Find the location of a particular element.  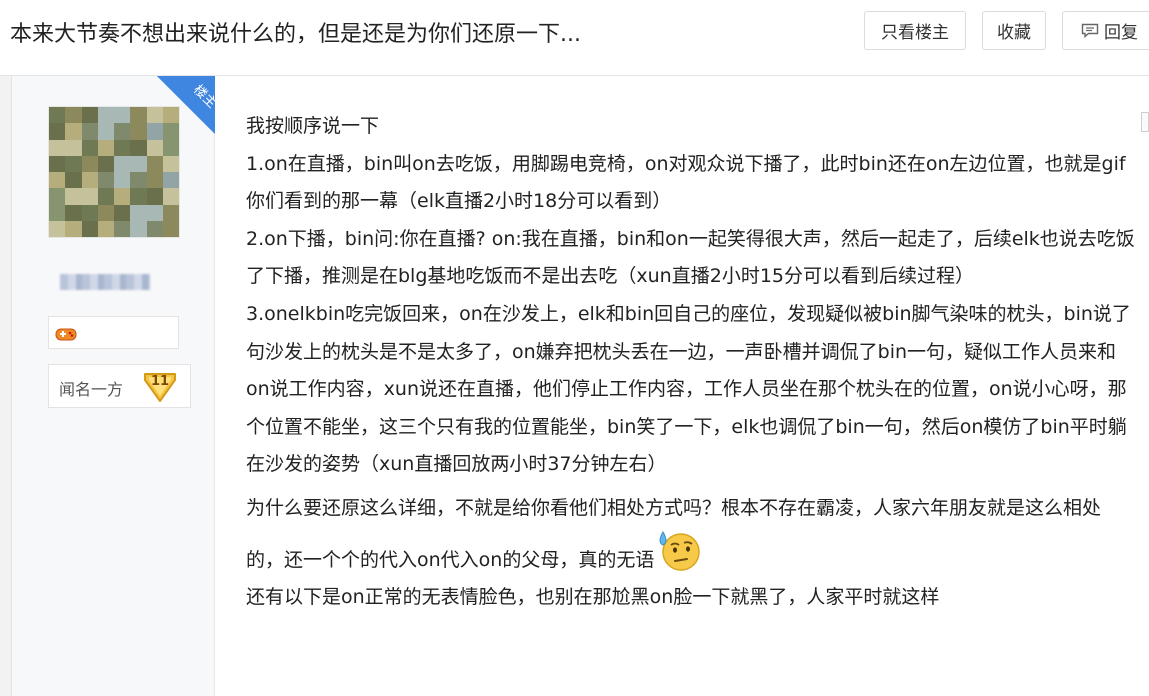

game-badge-box is located at coordinates (113, 332).